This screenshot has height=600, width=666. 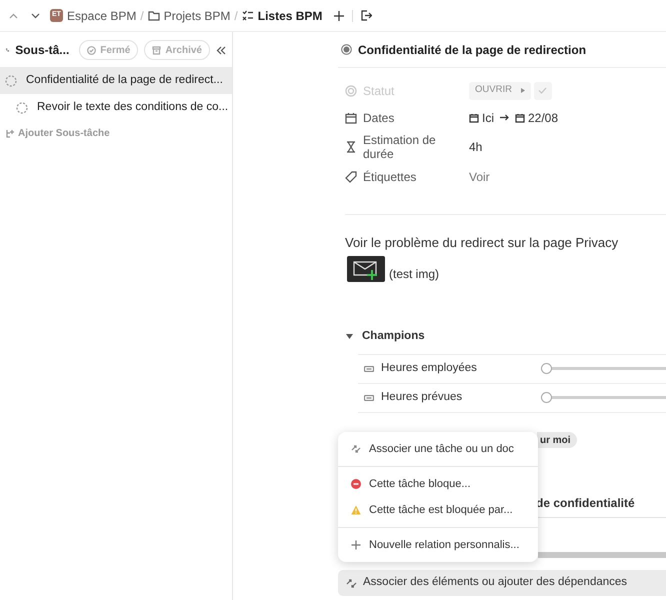 I want to click on due-date-button: 22/08, so click(x=536, y=117).